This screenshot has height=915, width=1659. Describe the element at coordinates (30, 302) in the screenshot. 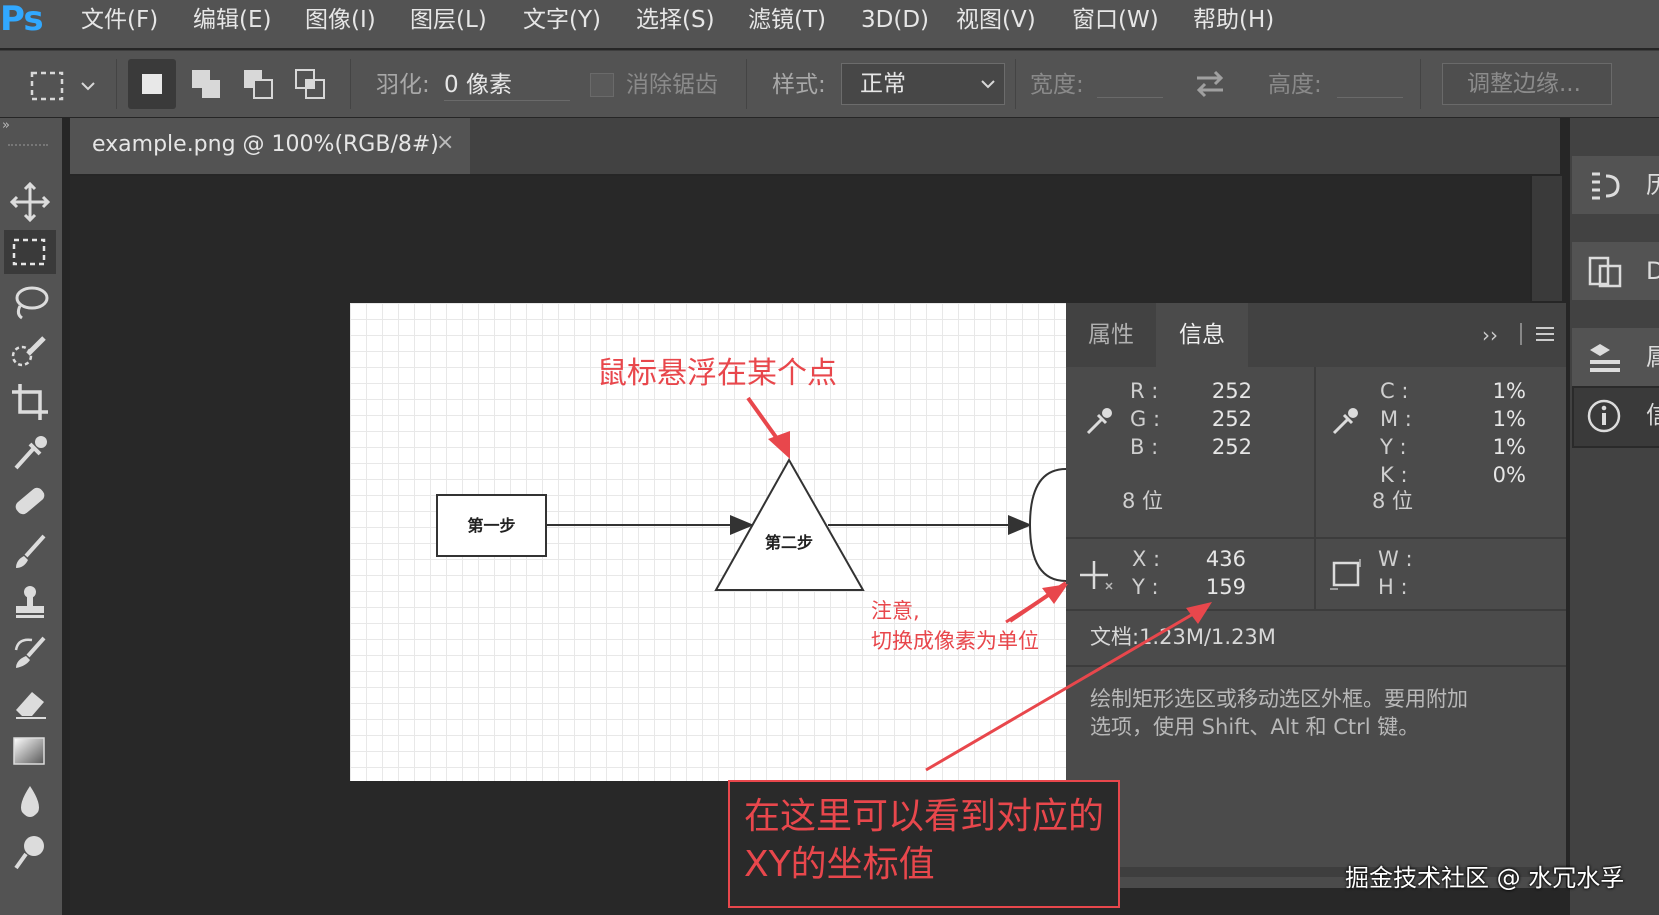

I see `lasso-tool` at that location.